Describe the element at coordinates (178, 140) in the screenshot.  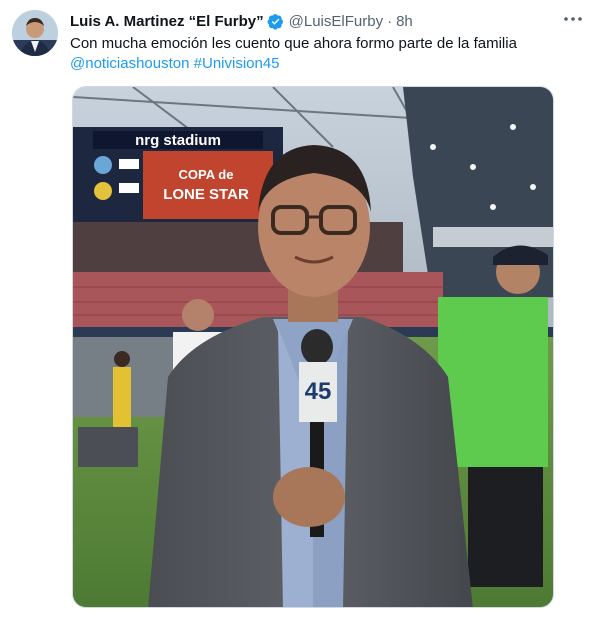
I see `stadium-sign: nrg stadium` at that location.